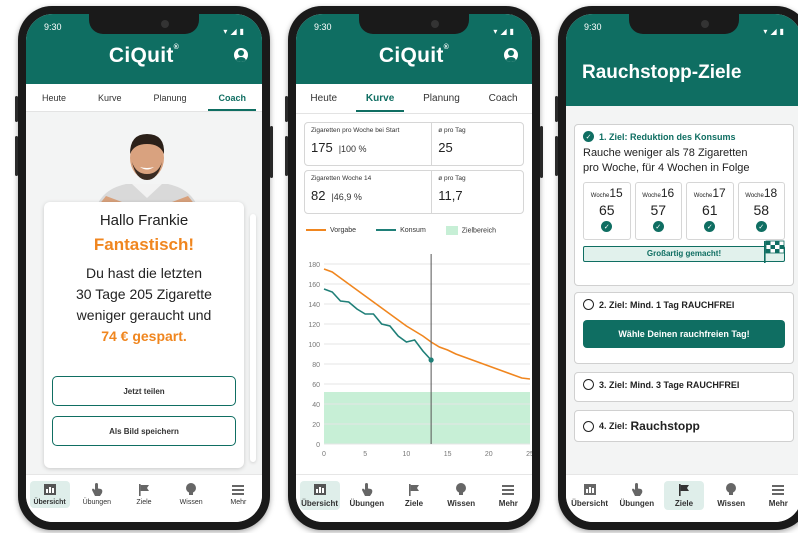 The height and width of the screenshot is (533, 798). I want to click on choose-smokefree-day-button: Wähle Deinen rauchfreien Tag!, so click(684, 334).